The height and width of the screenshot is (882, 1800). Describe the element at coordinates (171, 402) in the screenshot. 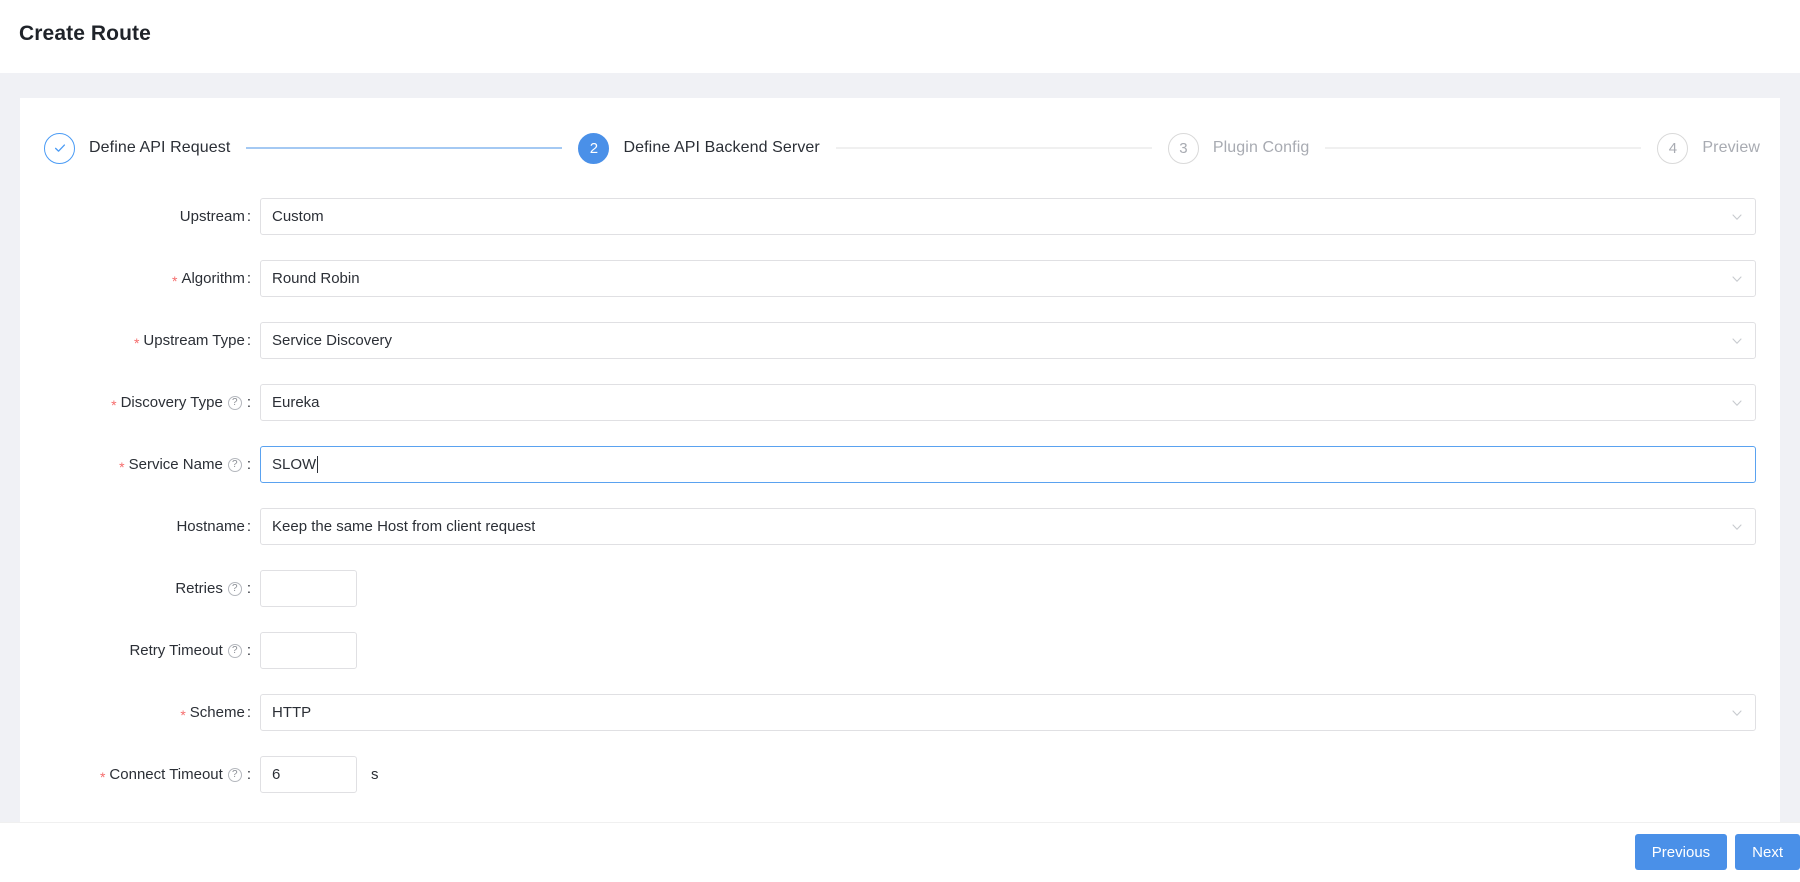

I see `form-label-text: Discovery Type` at that location.